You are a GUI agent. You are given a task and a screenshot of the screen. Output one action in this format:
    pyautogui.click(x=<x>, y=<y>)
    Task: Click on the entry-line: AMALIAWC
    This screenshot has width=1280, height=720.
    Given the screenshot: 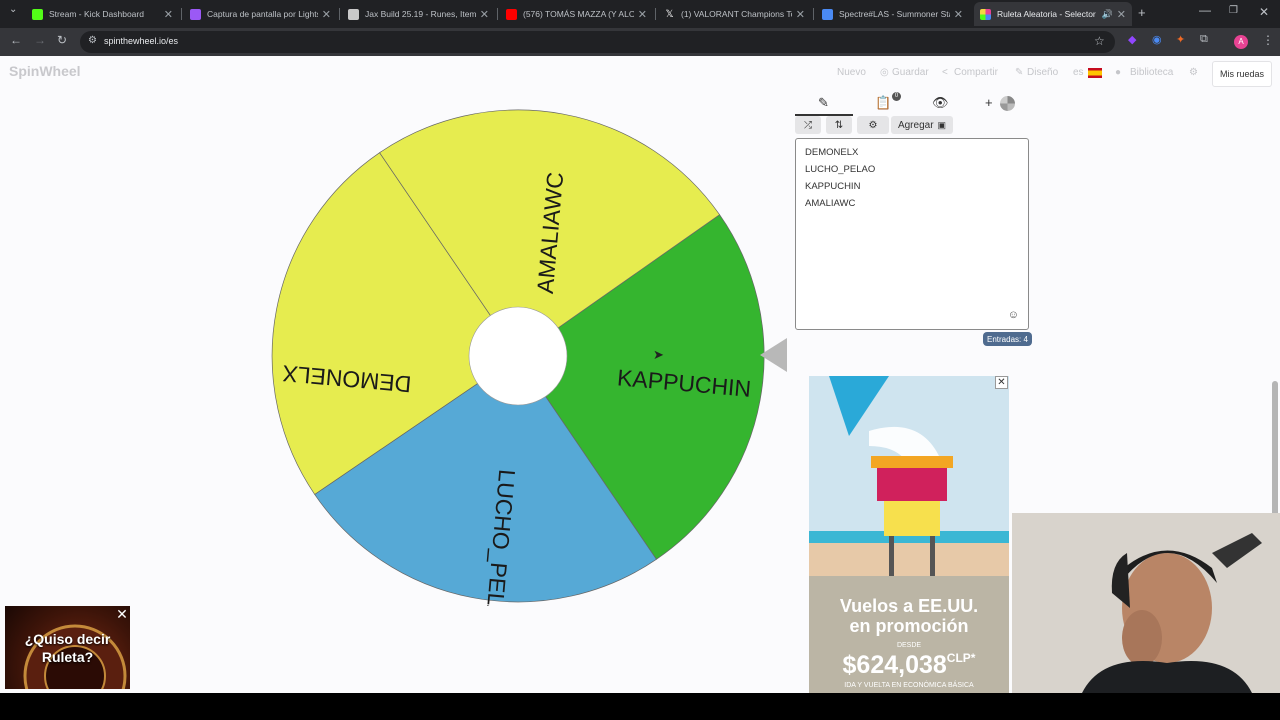 What is the action you would take?
    pyautogui.click(x=830, y=203)
    